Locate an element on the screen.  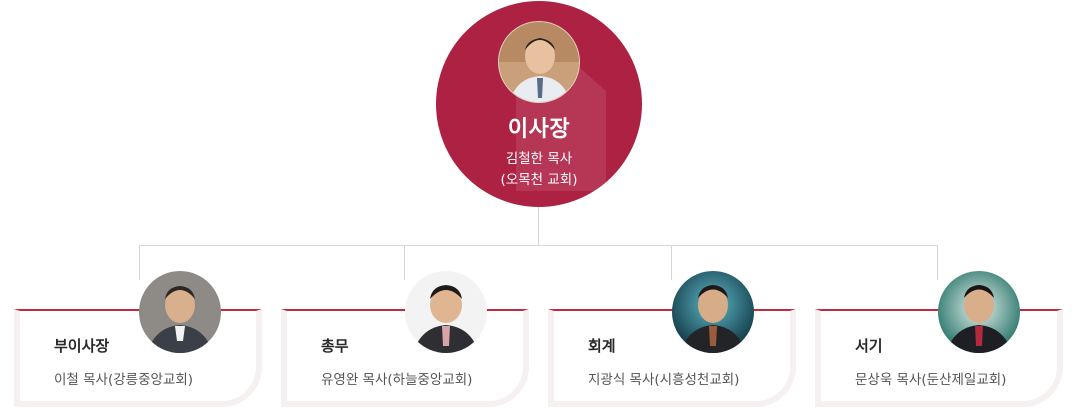
member-title: 회계 is located at coordinates (602, 346).